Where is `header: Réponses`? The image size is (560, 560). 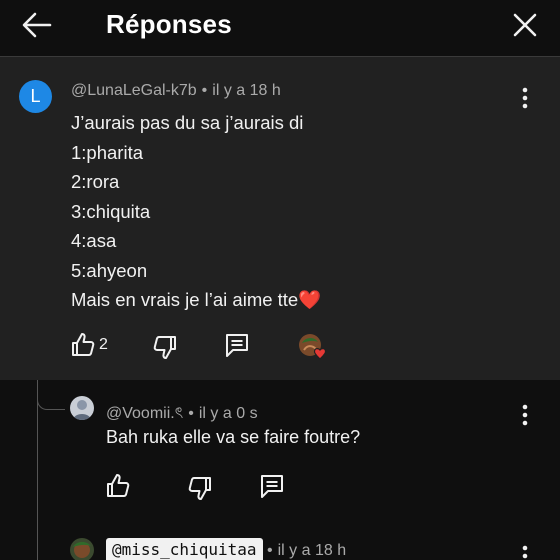 header: Réponses is located at coordinates (280, 28).